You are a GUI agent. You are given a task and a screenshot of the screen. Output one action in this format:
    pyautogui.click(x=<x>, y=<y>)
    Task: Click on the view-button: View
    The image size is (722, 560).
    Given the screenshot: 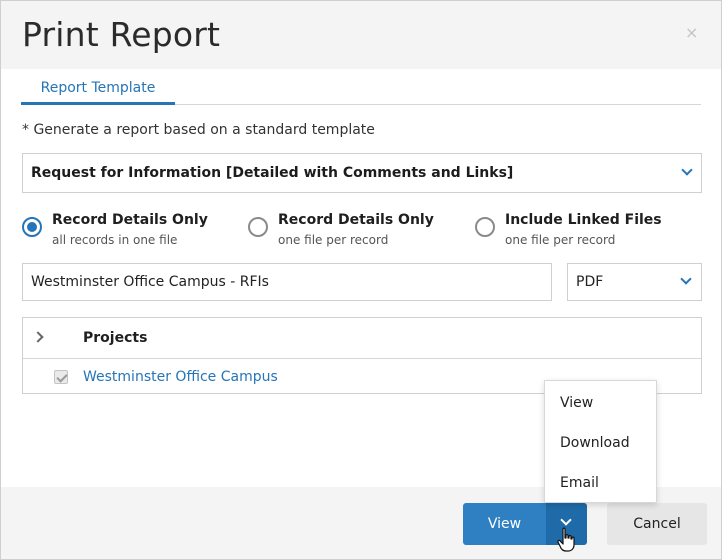 What is the action you would take?
    pyautogui.click(x=504, y=524)
    